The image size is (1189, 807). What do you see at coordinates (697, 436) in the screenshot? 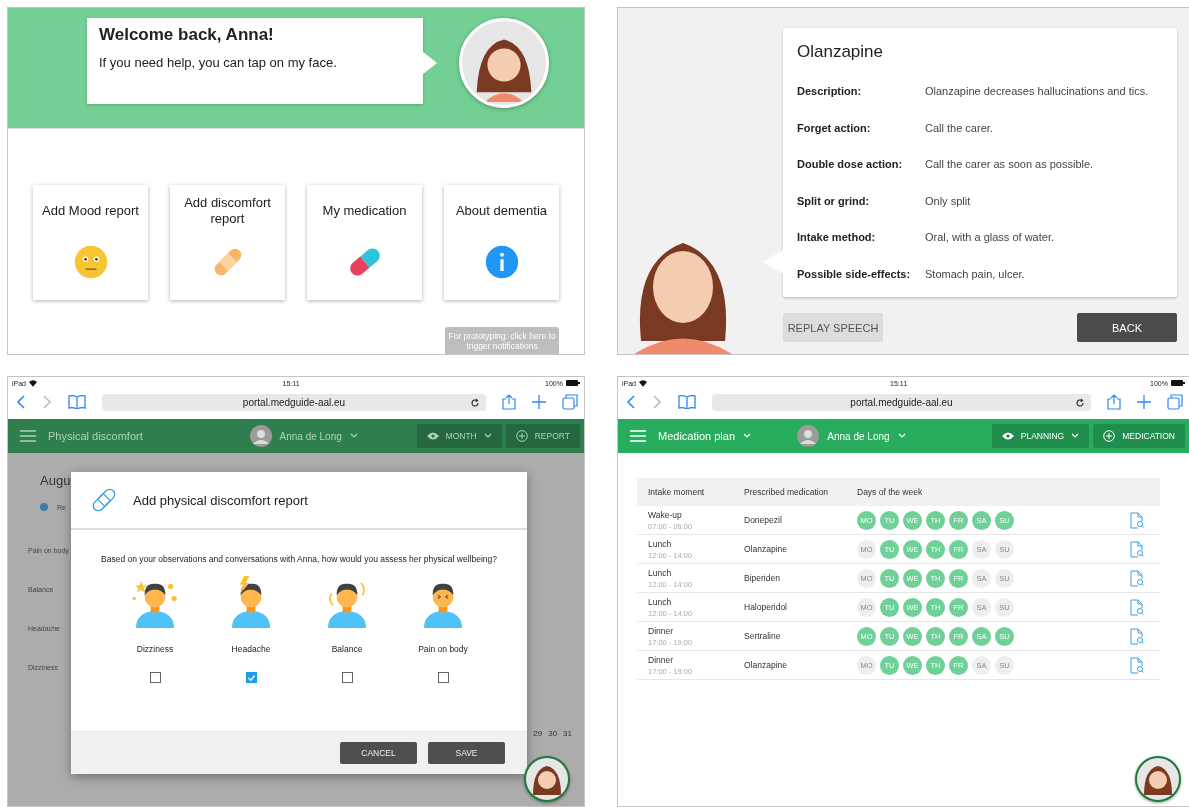
I see `page-title: Medication plan` at bounding box center [697, 436].